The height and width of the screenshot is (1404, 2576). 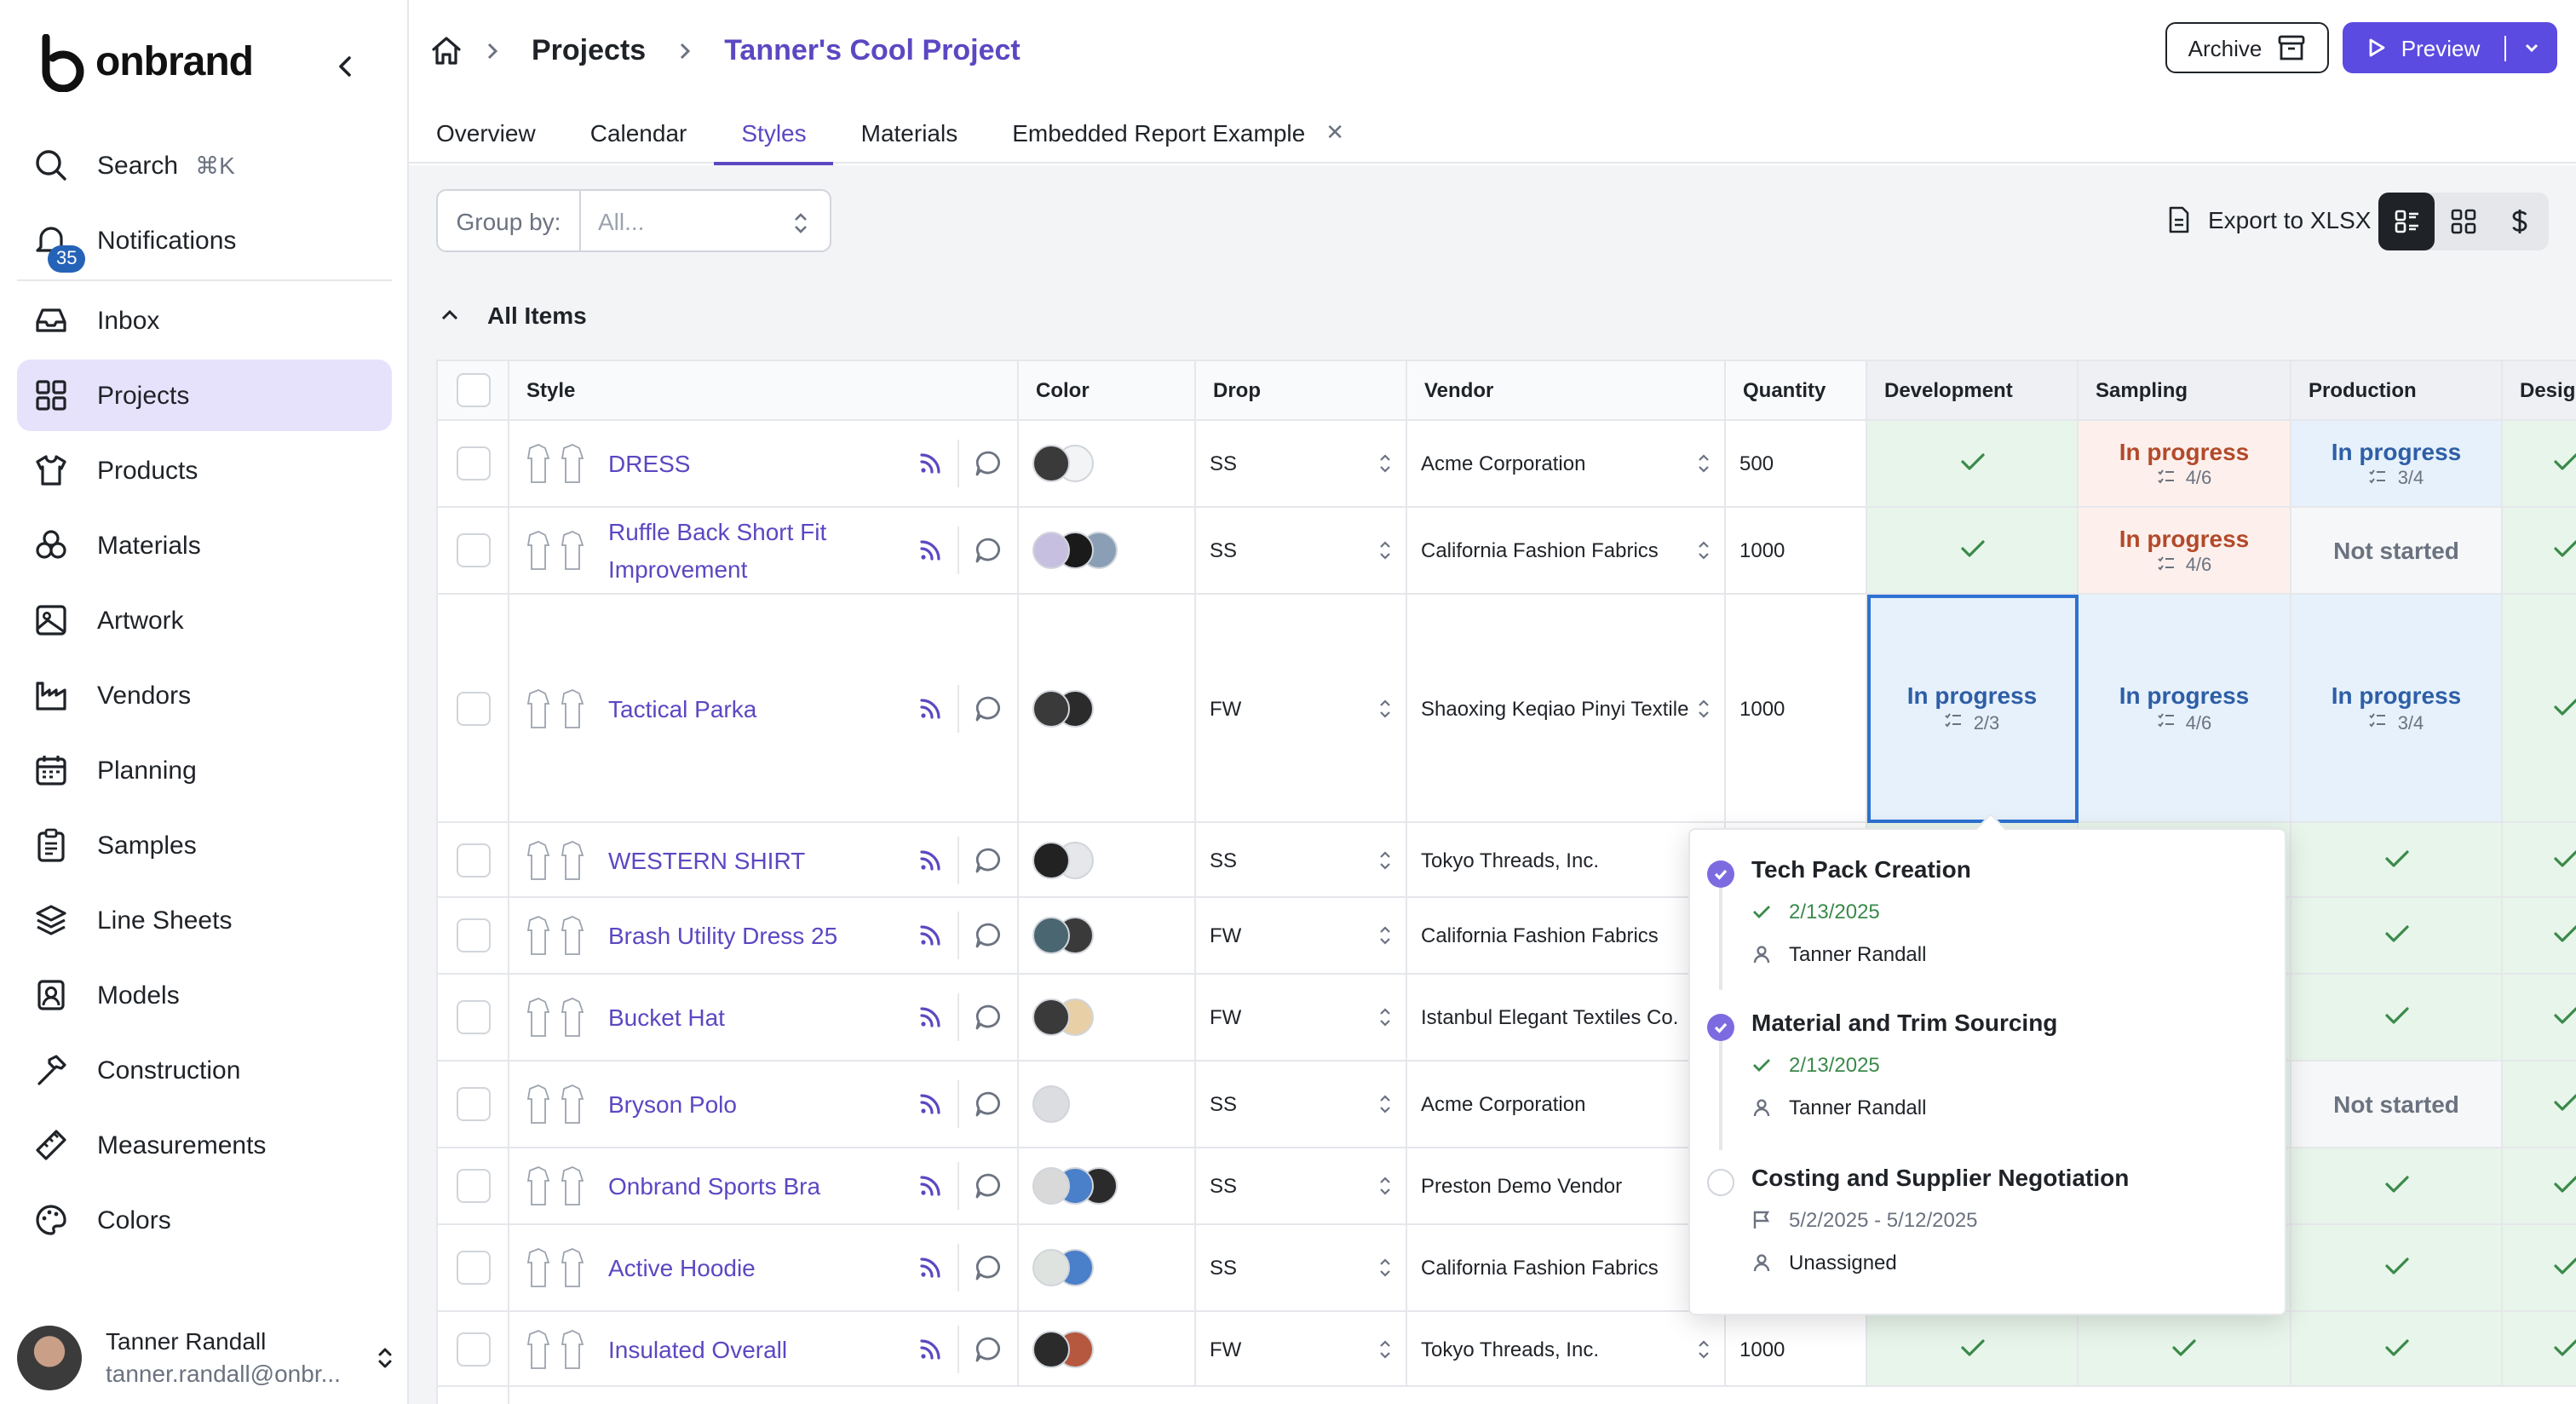 I want to click on column-header-production: Production, so click(x=2397, y=390).